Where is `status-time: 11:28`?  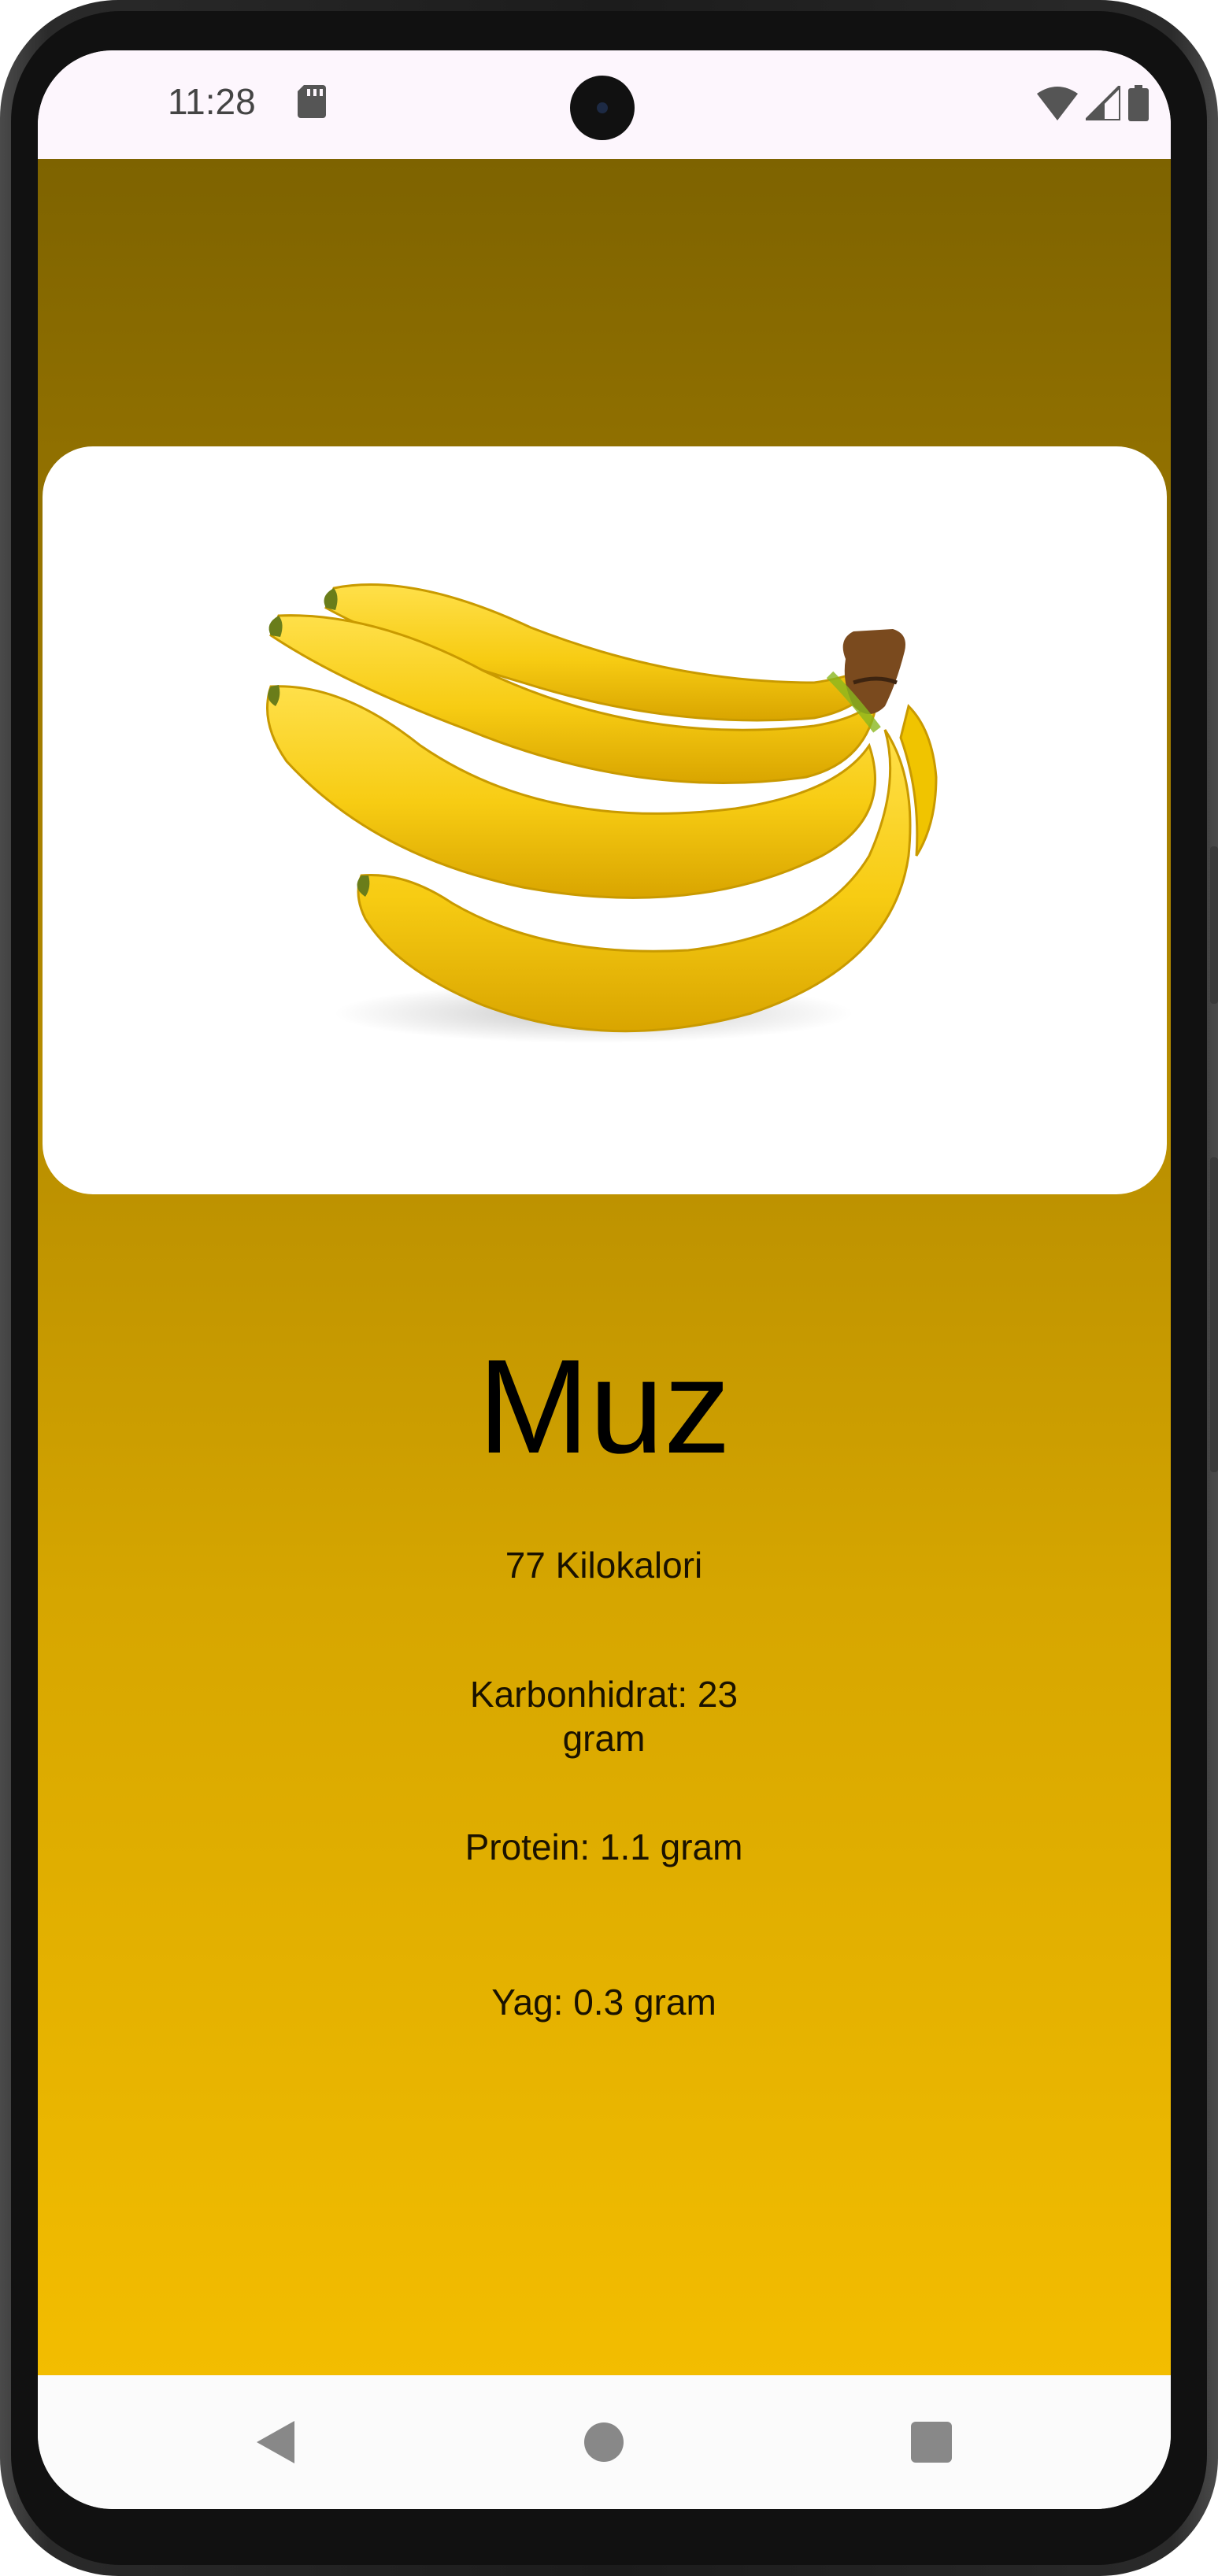
status-time: 11:28 is located at coordinates (212, 101).